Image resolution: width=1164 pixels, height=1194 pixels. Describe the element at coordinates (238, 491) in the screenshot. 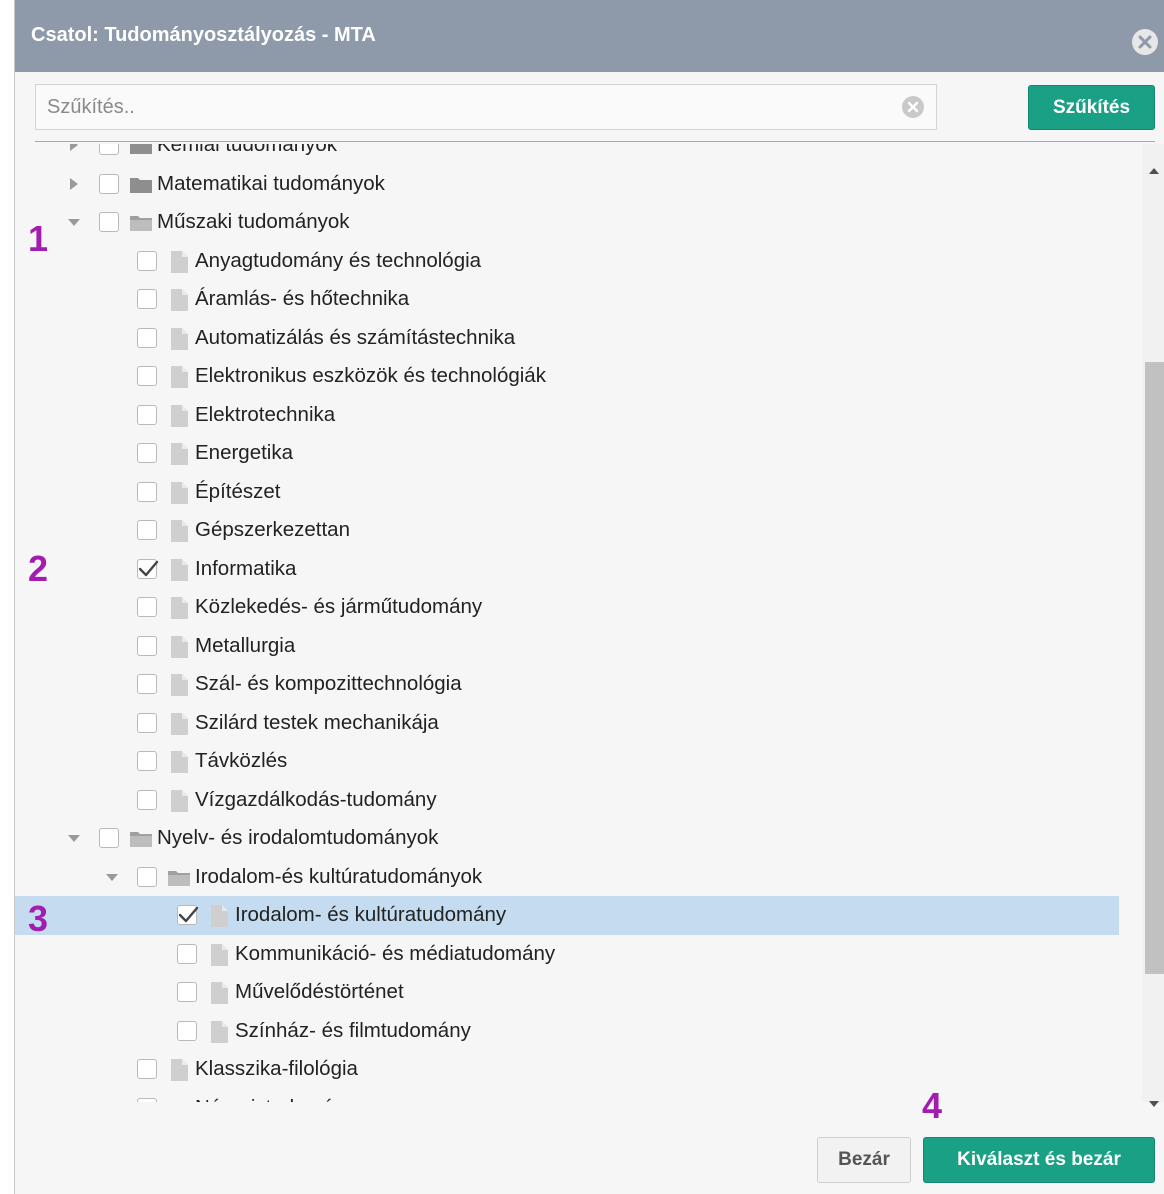

I see `tree-item-label: Építészet` at that location.